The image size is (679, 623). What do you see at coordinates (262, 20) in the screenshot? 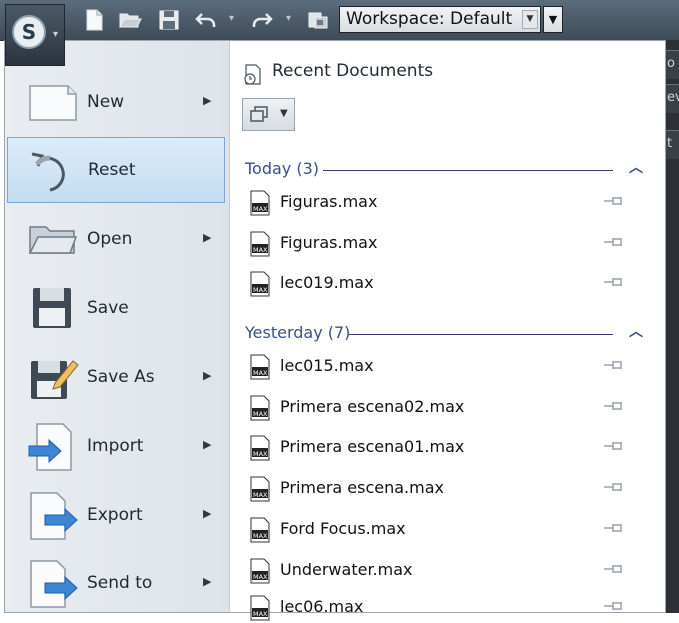
I see `redo-icon` at bounding box center [262, 20].